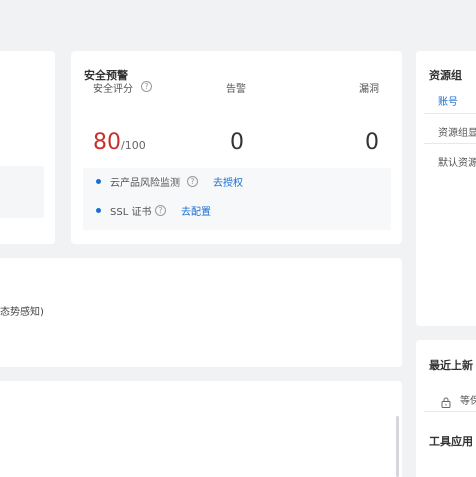 This screenshot has width=476, height=477. I want to click on resource-group-card: 资源组 账号 资源组显 默认资源, so click(446, 188).